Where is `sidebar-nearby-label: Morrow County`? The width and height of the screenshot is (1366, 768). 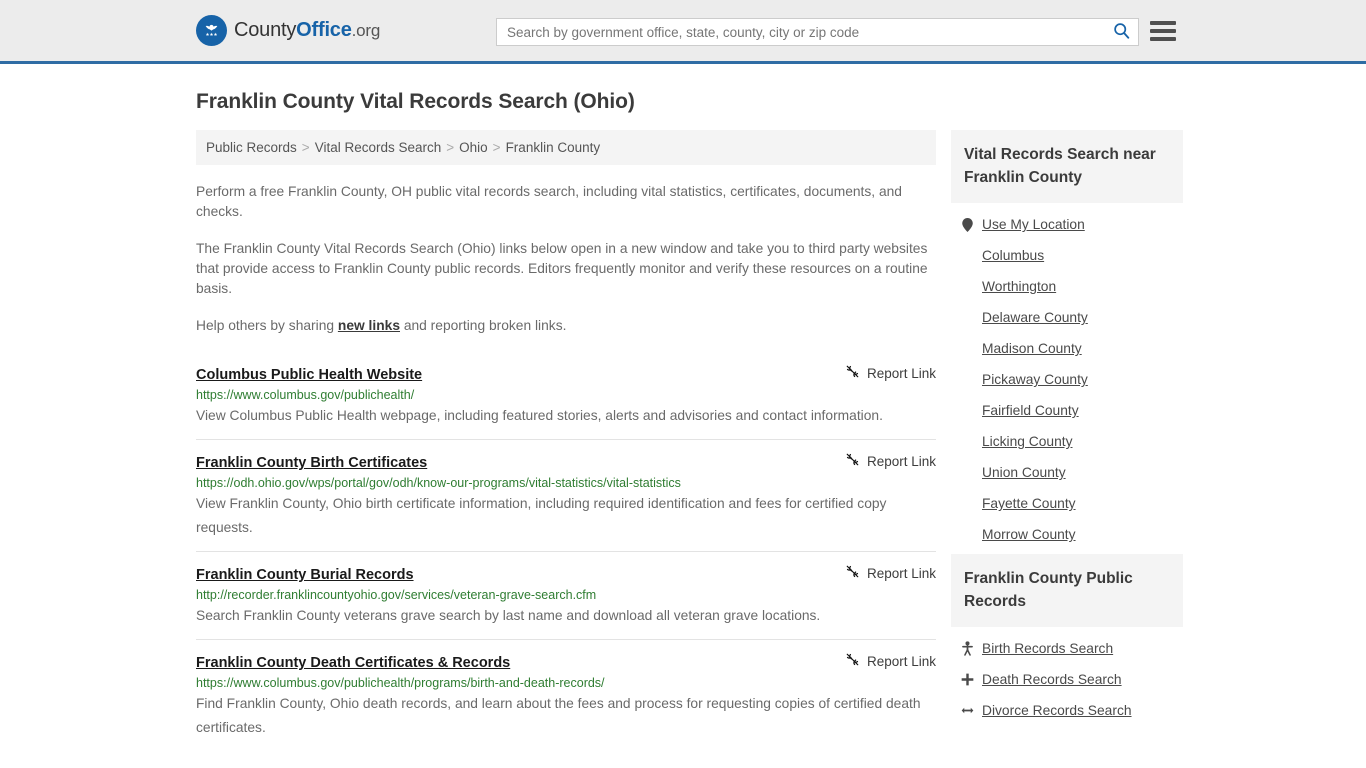
sidebar-nearby-label: Morrow County is located at coordinates (1029, 534).